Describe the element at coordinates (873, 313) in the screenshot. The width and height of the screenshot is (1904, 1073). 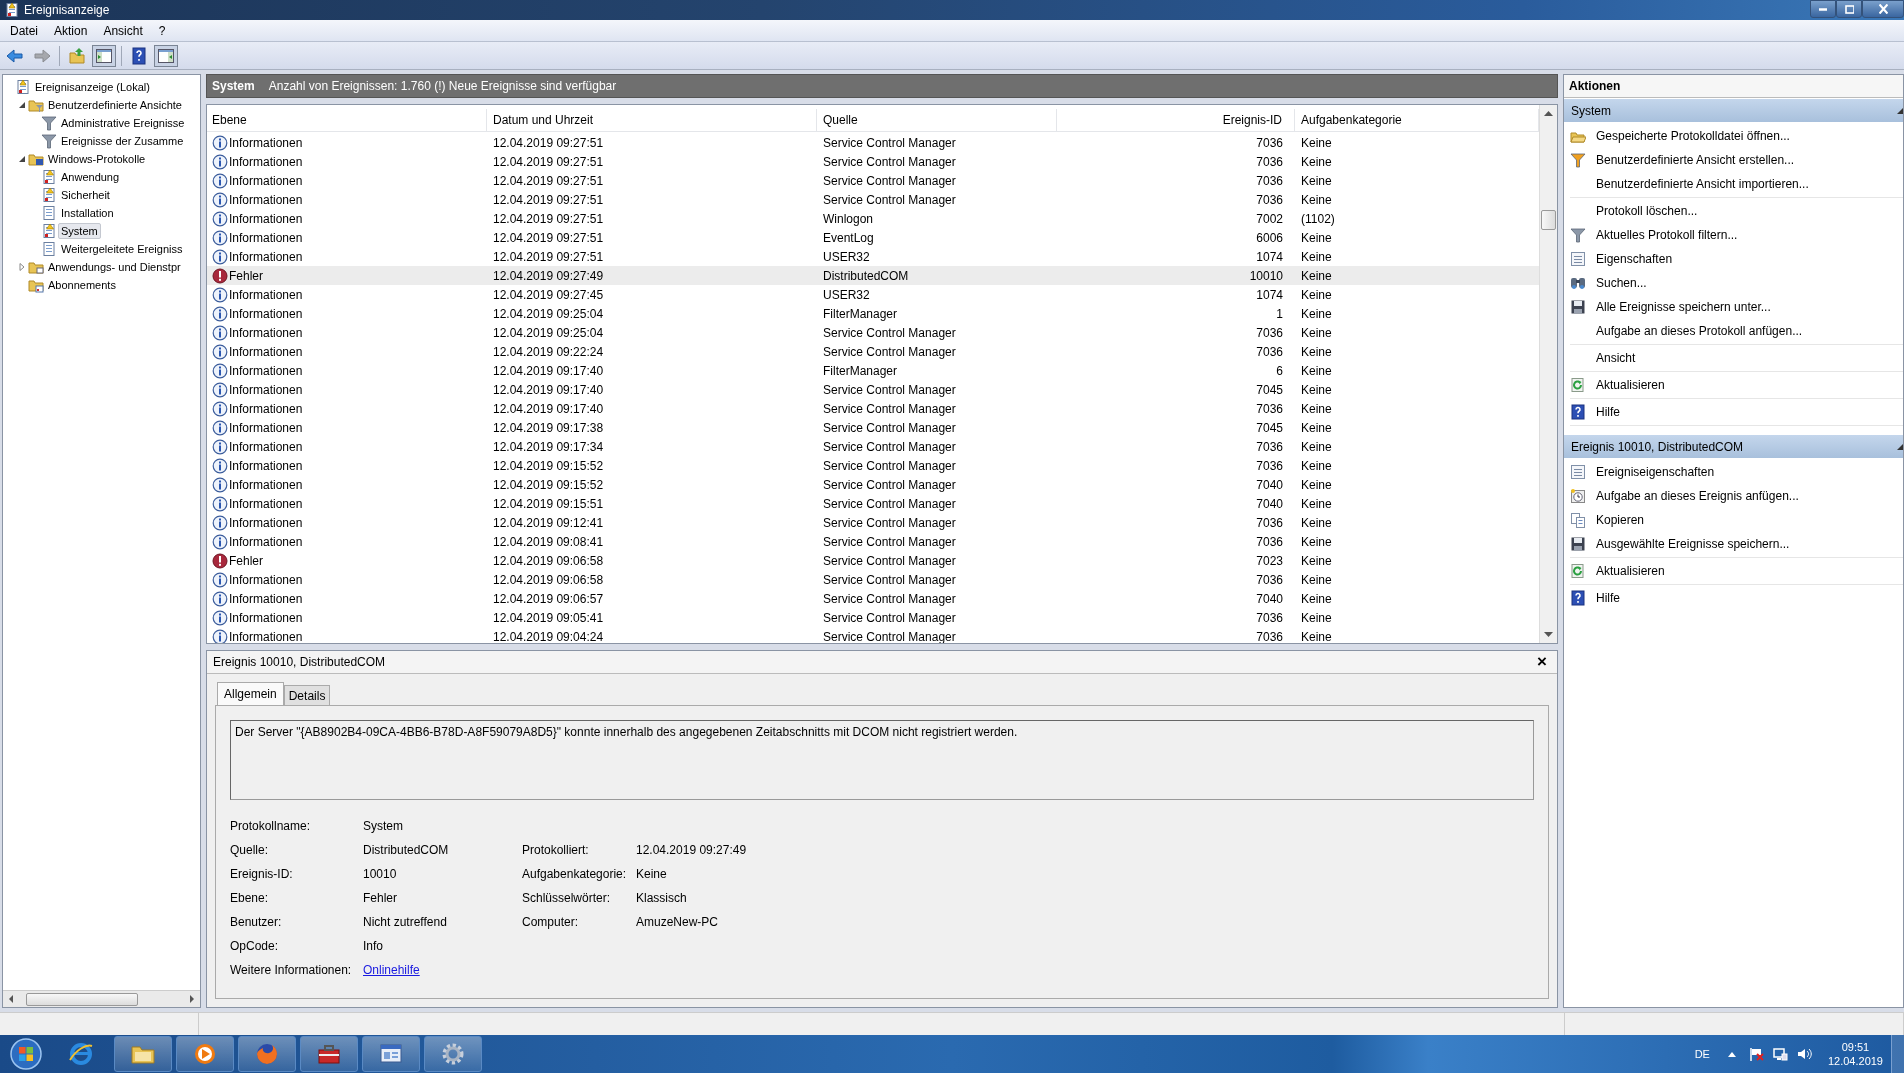
I see `table-row: Informationen 12.04.2019 09:25:04 FilterManager 1 Keine` at that location.